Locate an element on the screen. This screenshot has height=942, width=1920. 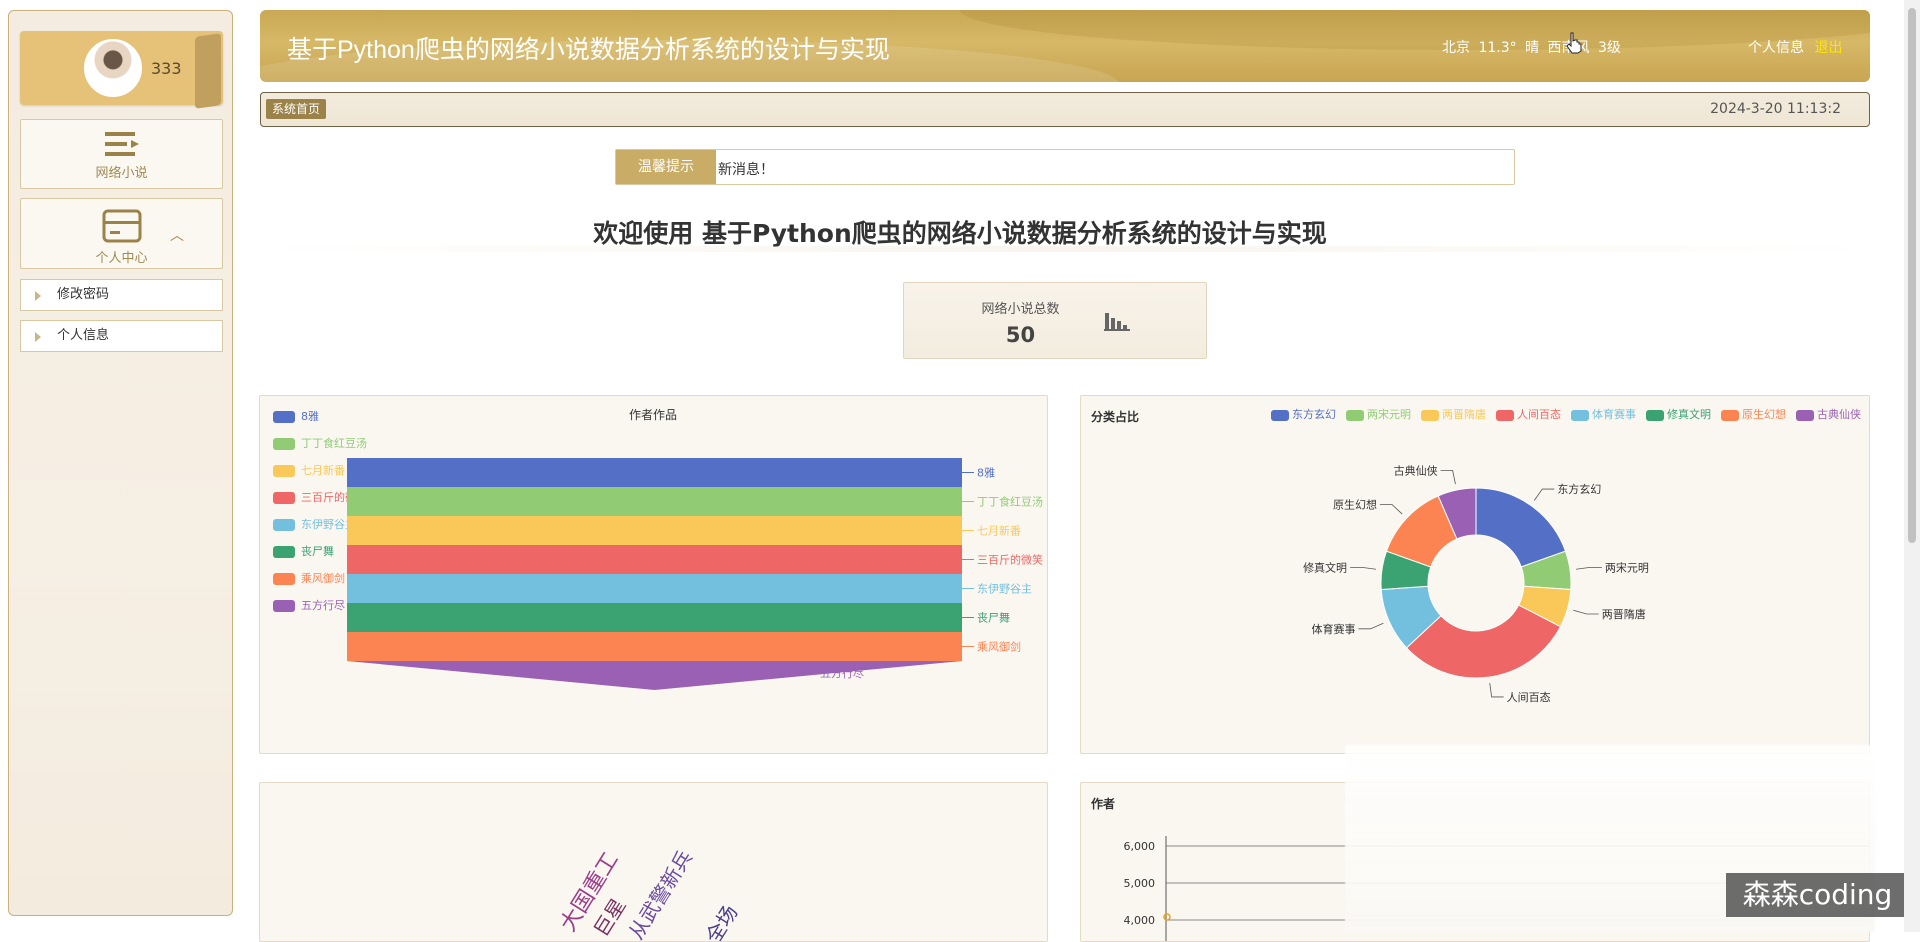
funnel-label: 东伊野谷主 is located at coordinates (1004, 589).